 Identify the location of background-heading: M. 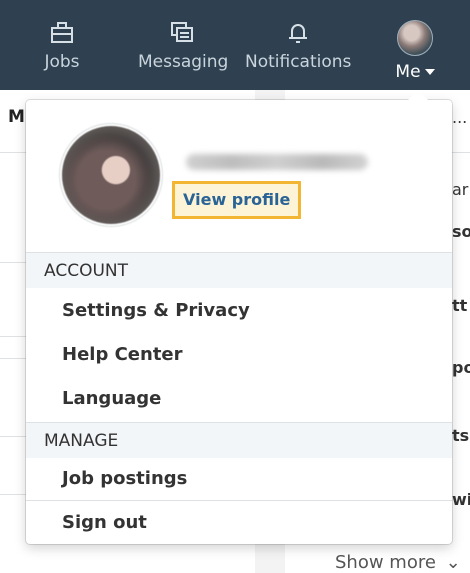
(16, 117).